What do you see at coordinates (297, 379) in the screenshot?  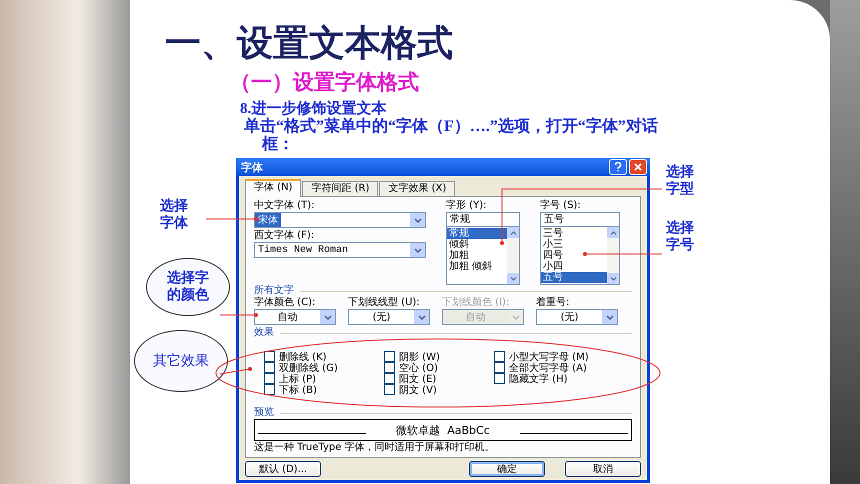 I see `checkbox-label: 上标 (P)` at bounding box center [297, 379].